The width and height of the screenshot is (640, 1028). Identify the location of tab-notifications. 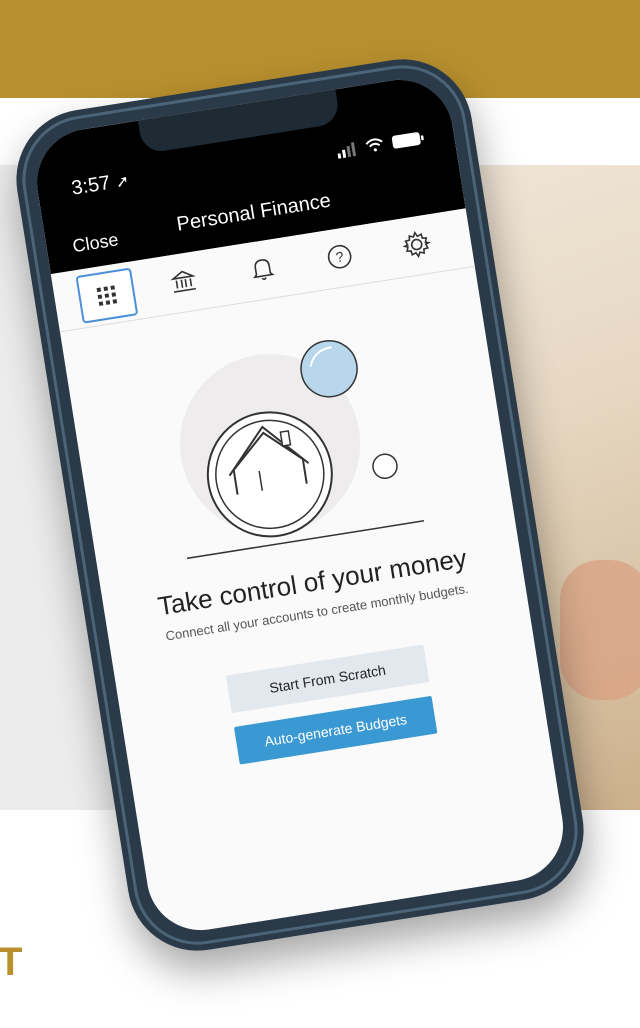
(262, 269).